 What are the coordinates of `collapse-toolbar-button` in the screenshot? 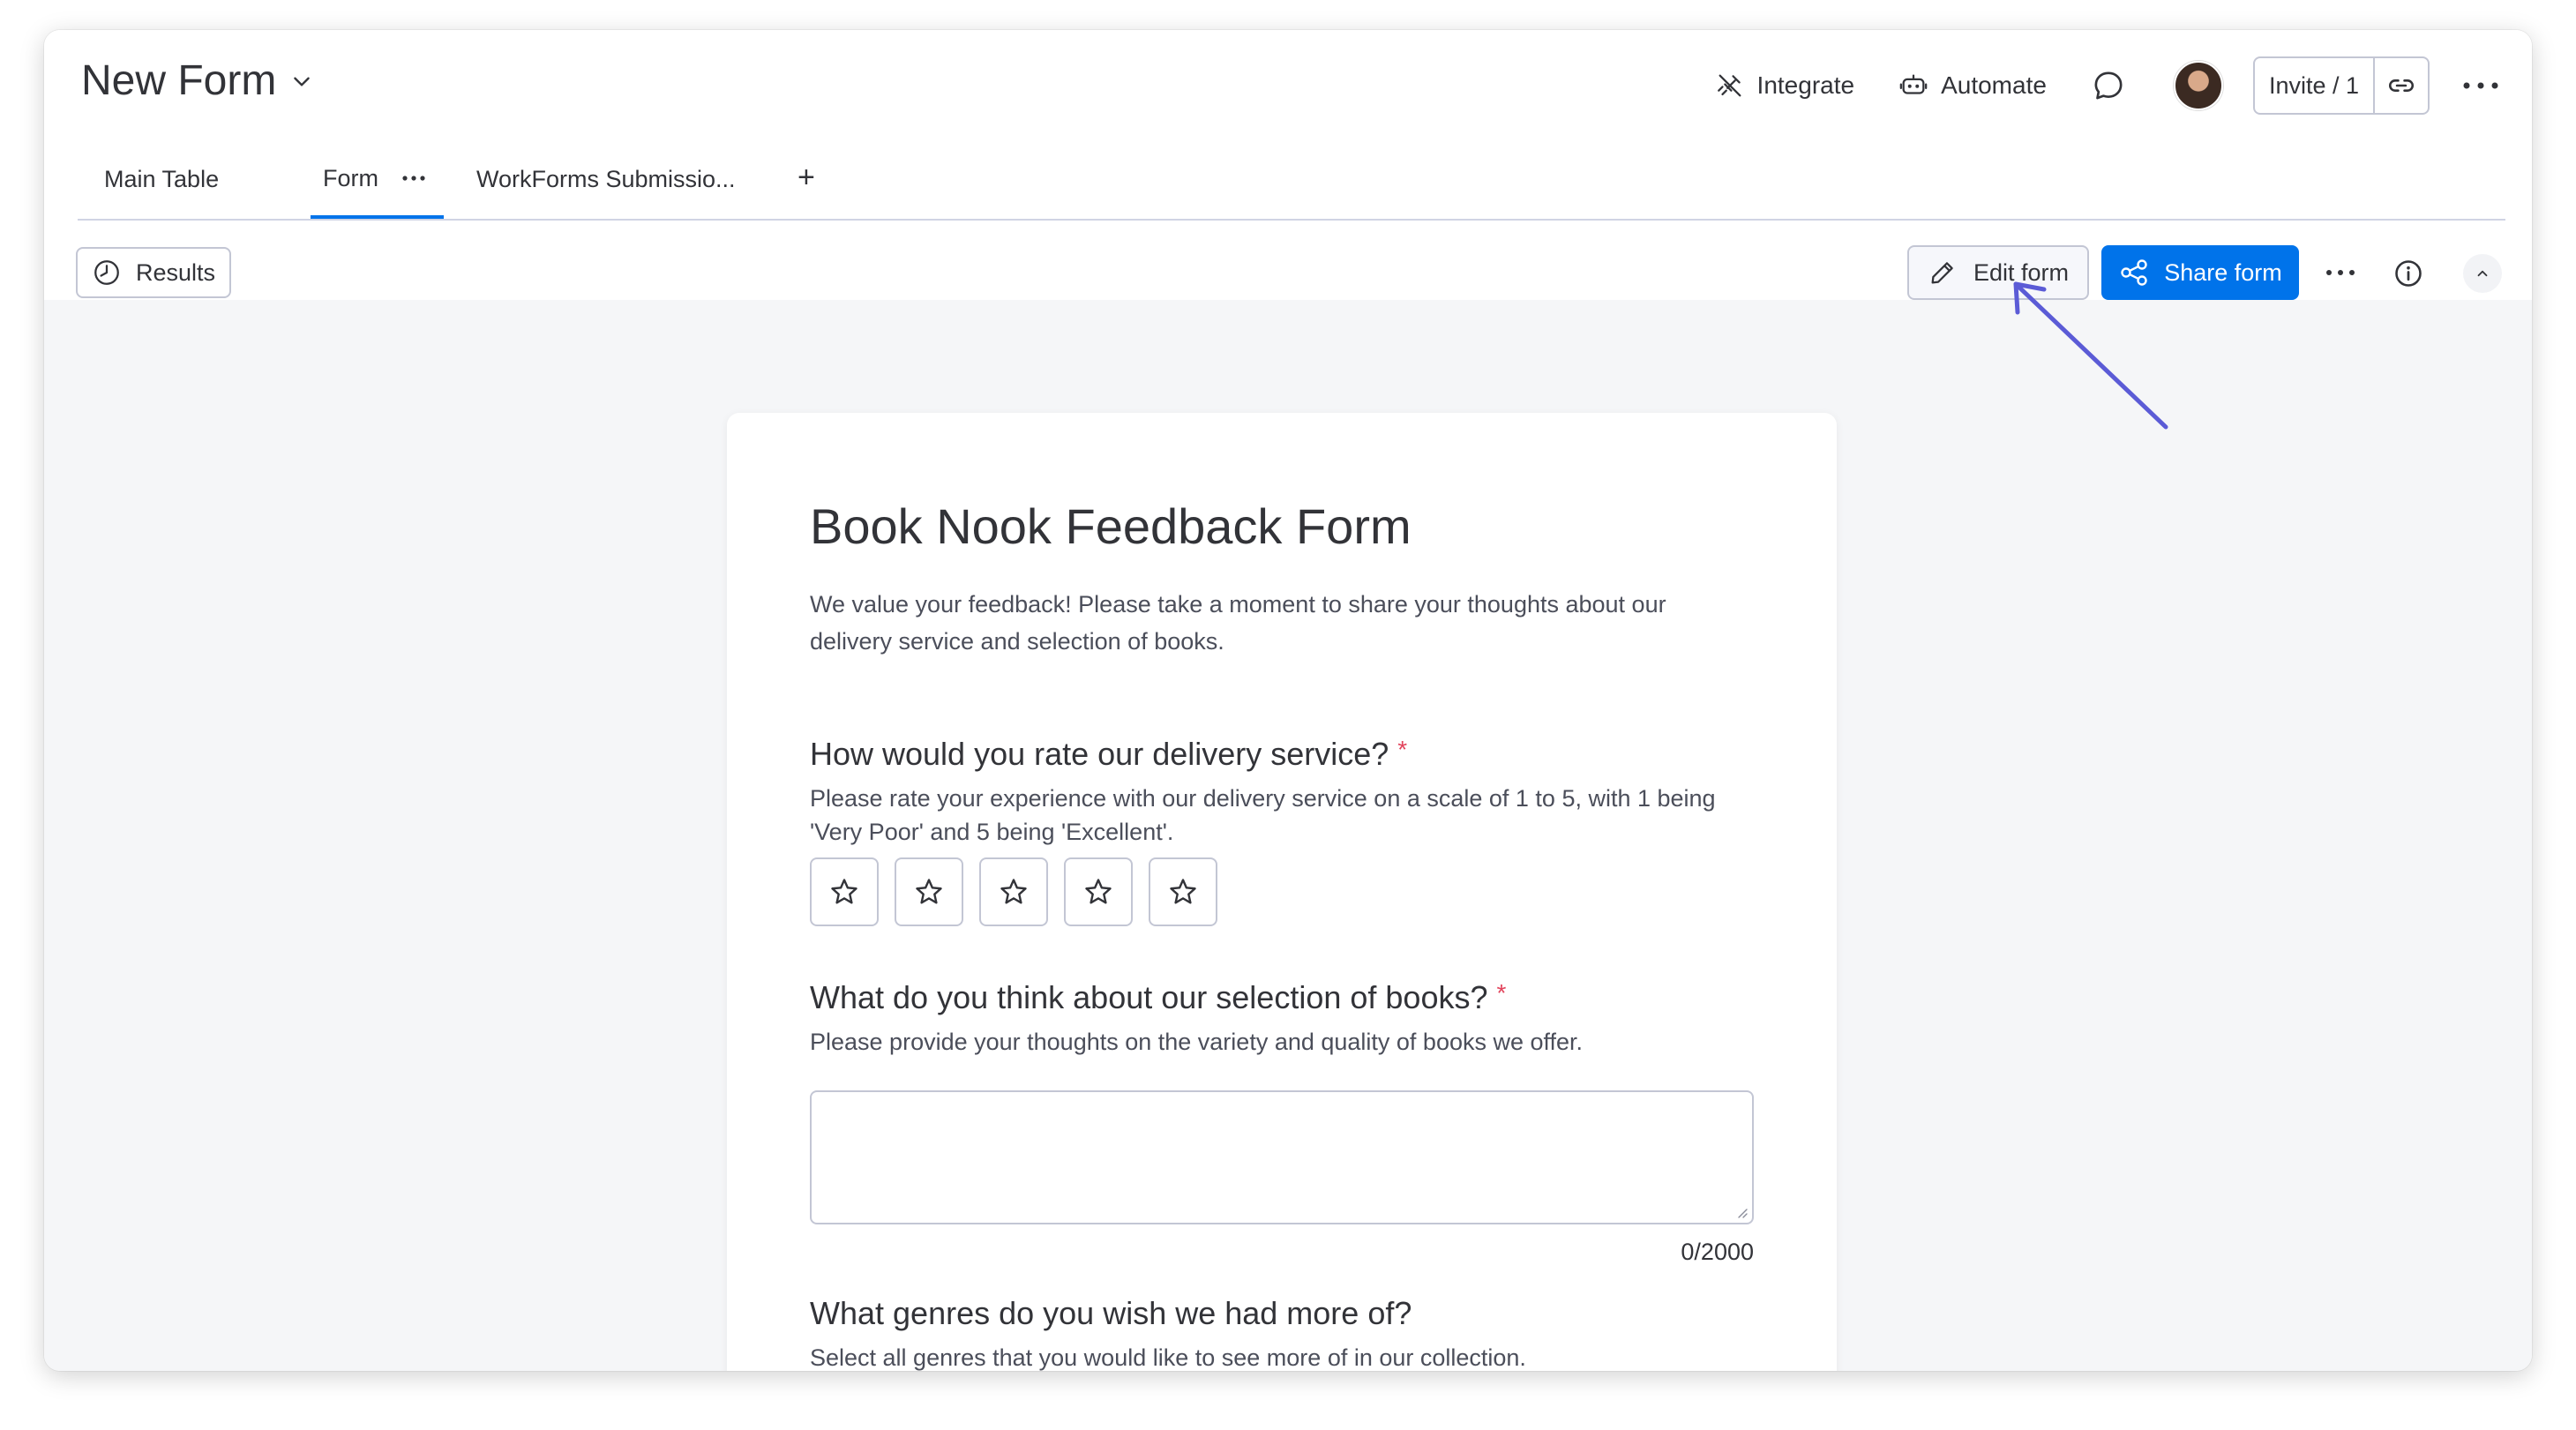 It's located at (2483, 273).